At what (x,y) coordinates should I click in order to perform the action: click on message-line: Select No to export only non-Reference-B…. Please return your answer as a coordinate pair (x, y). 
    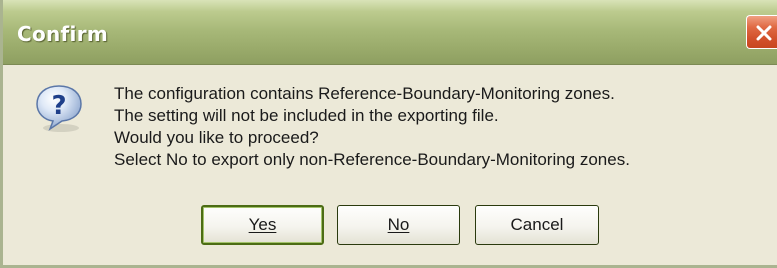
    Looking at the image, I should click on (372, 159).